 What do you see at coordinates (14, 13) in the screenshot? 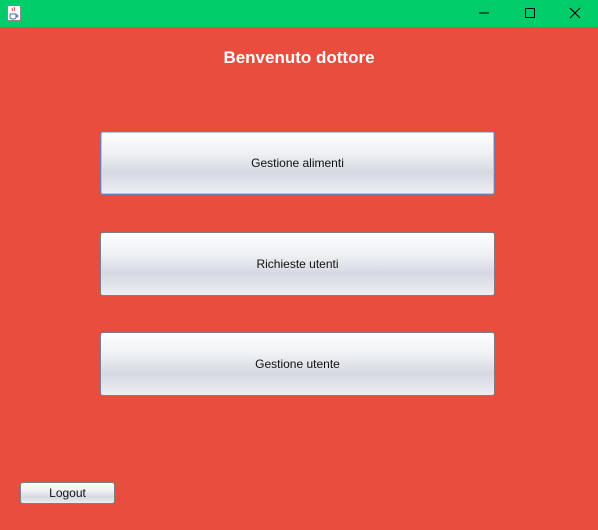
I see `java-cup-icon` at bounding box center [14, 13].